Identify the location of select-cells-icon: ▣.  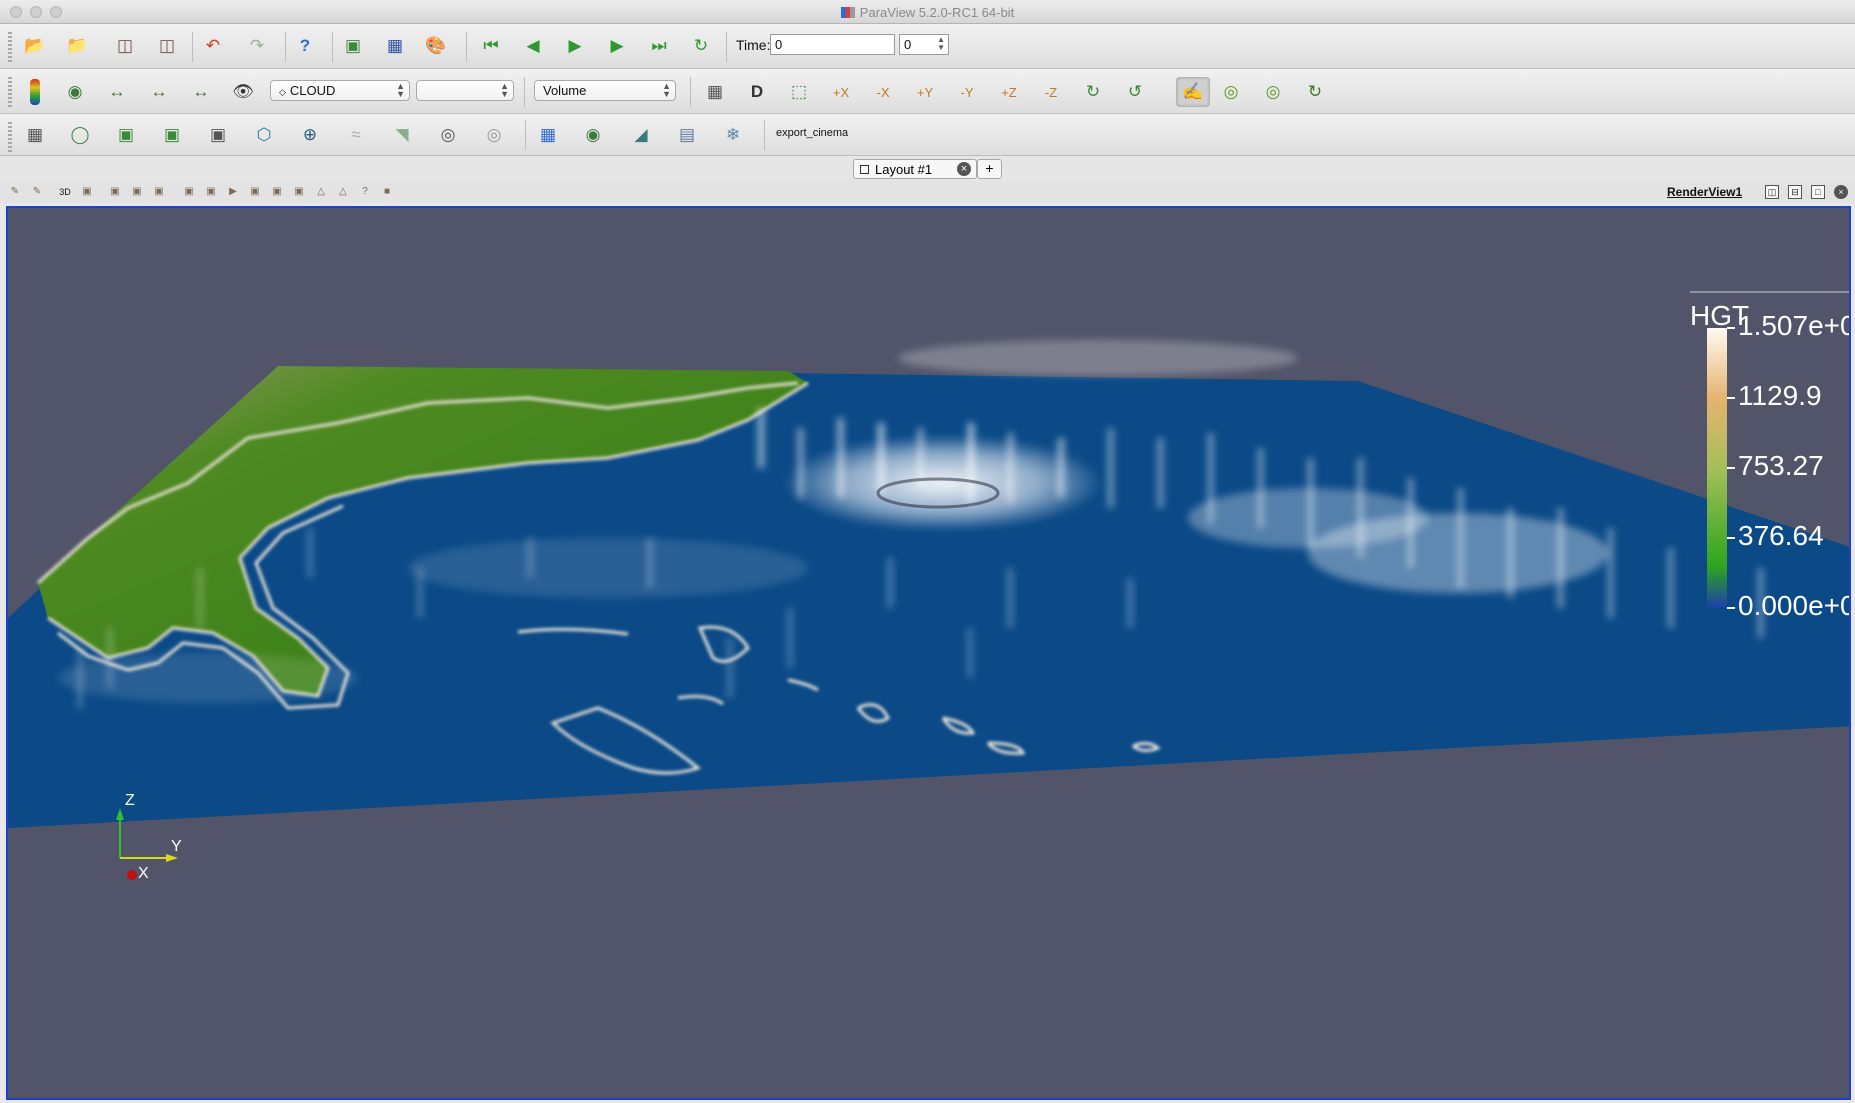
(115, 192).